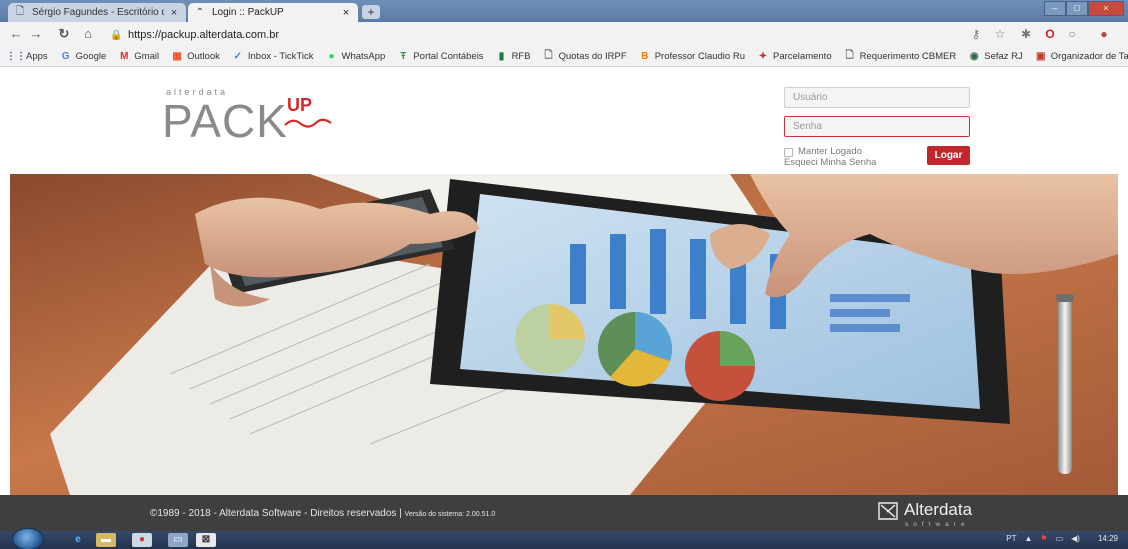  What do you see at coordinates (450, 514) in the screenshot?
I see `version-text: Versão do sistema: 2.00.51.0` at bounding box center [450, 514].